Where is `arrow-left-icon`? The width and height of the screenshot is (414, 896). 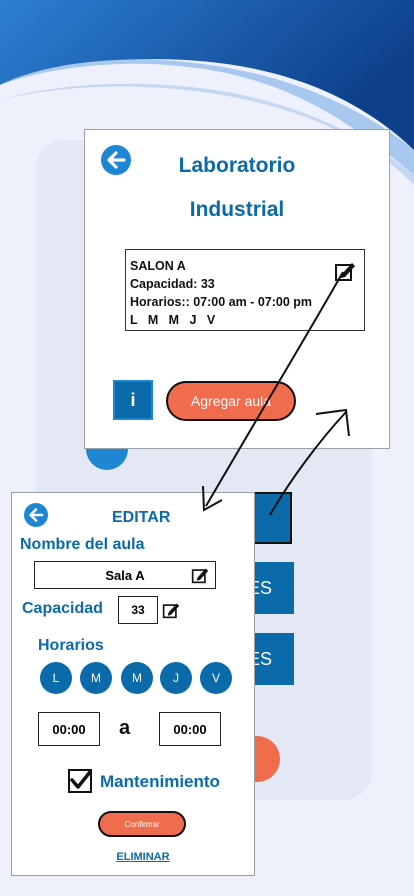 arrow-left-icon is located at coordinates (36, 515).